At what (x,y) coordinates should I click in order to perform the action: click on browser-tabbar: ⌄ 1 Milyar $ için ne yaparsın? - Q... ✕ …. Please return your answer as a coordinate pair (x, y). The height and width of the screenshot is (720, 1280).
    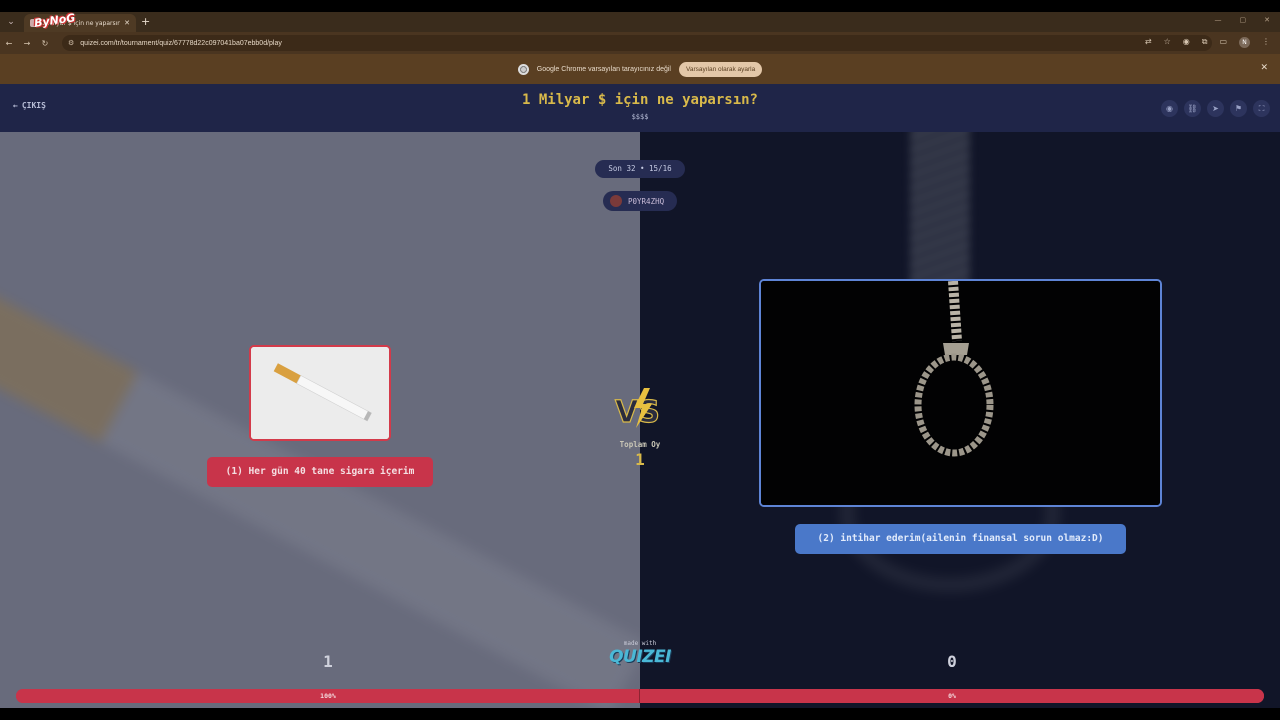
    Looking at the image, I should click on (640, 22).